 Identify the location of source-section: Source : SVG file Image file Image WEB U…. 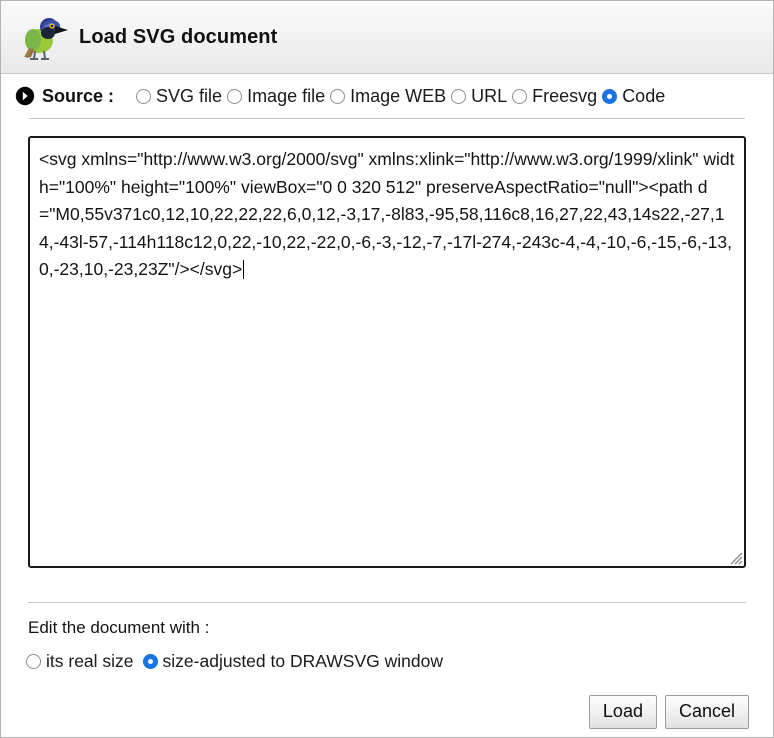
(387, 96).